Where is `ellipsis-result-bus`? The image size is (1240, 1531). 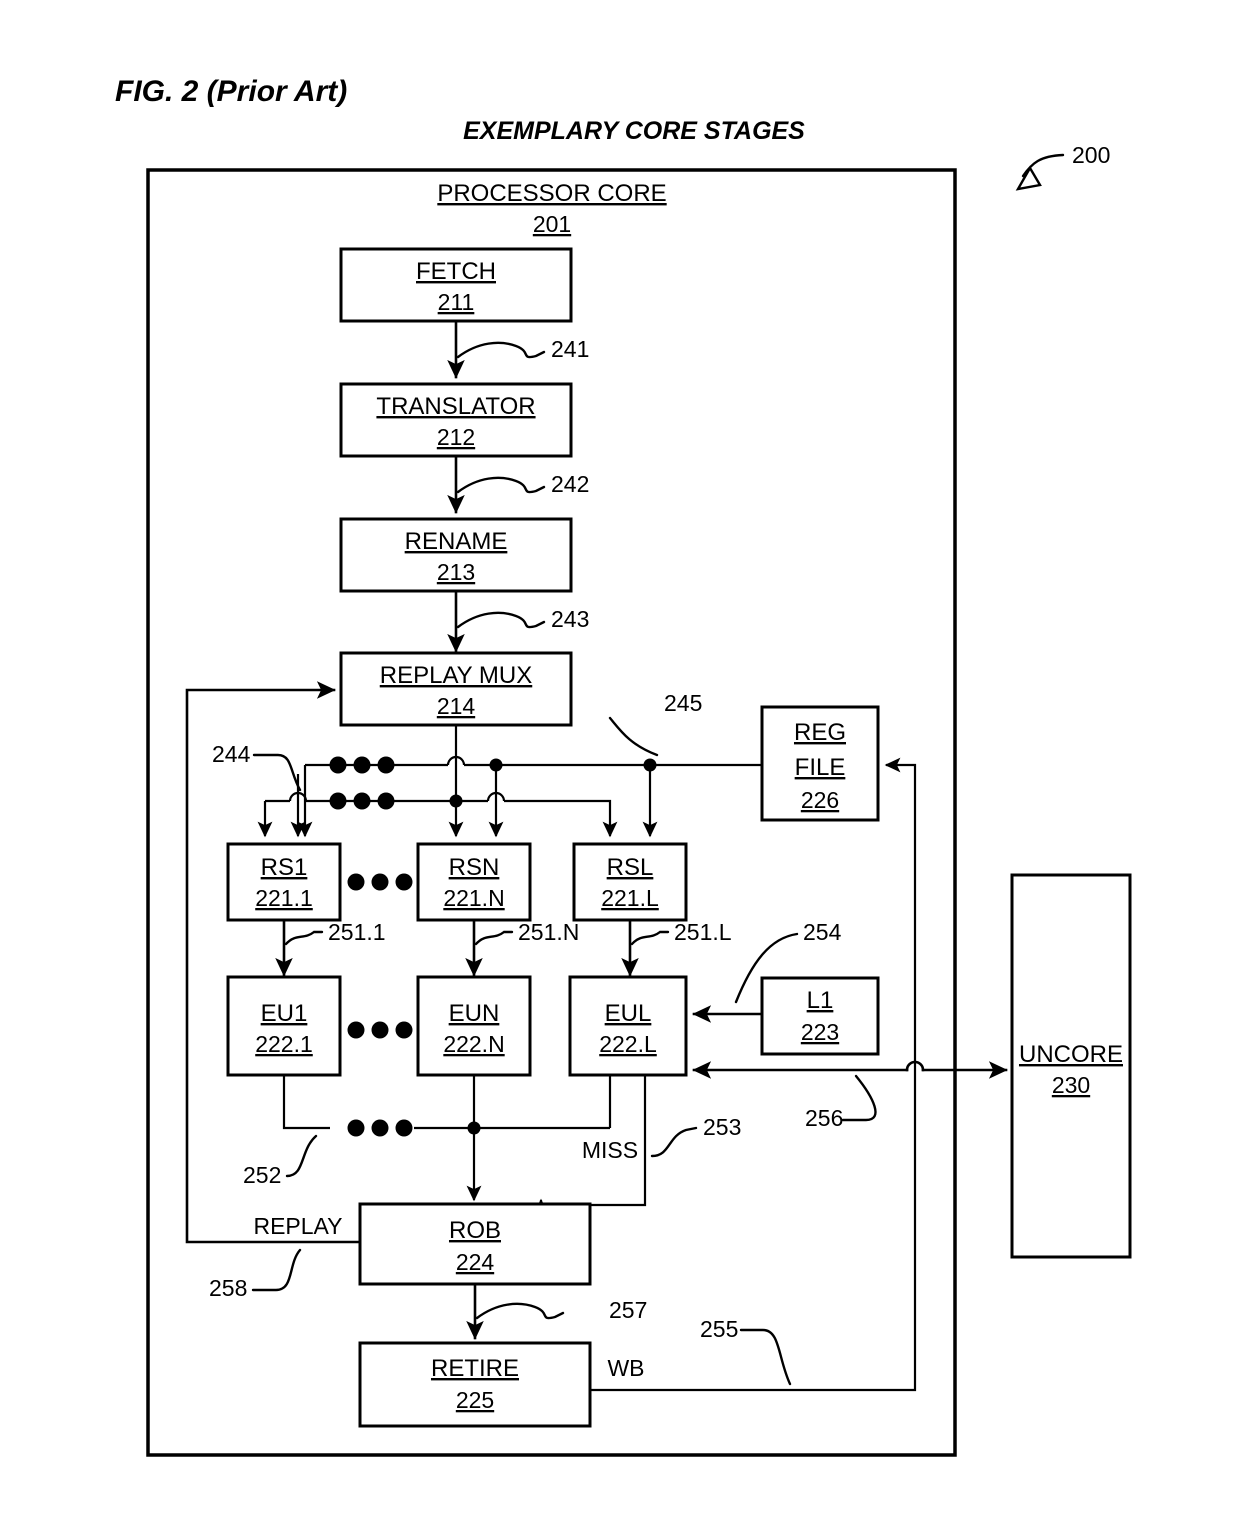
ellipsis-result-bus is located at coordinates (380, 1128).